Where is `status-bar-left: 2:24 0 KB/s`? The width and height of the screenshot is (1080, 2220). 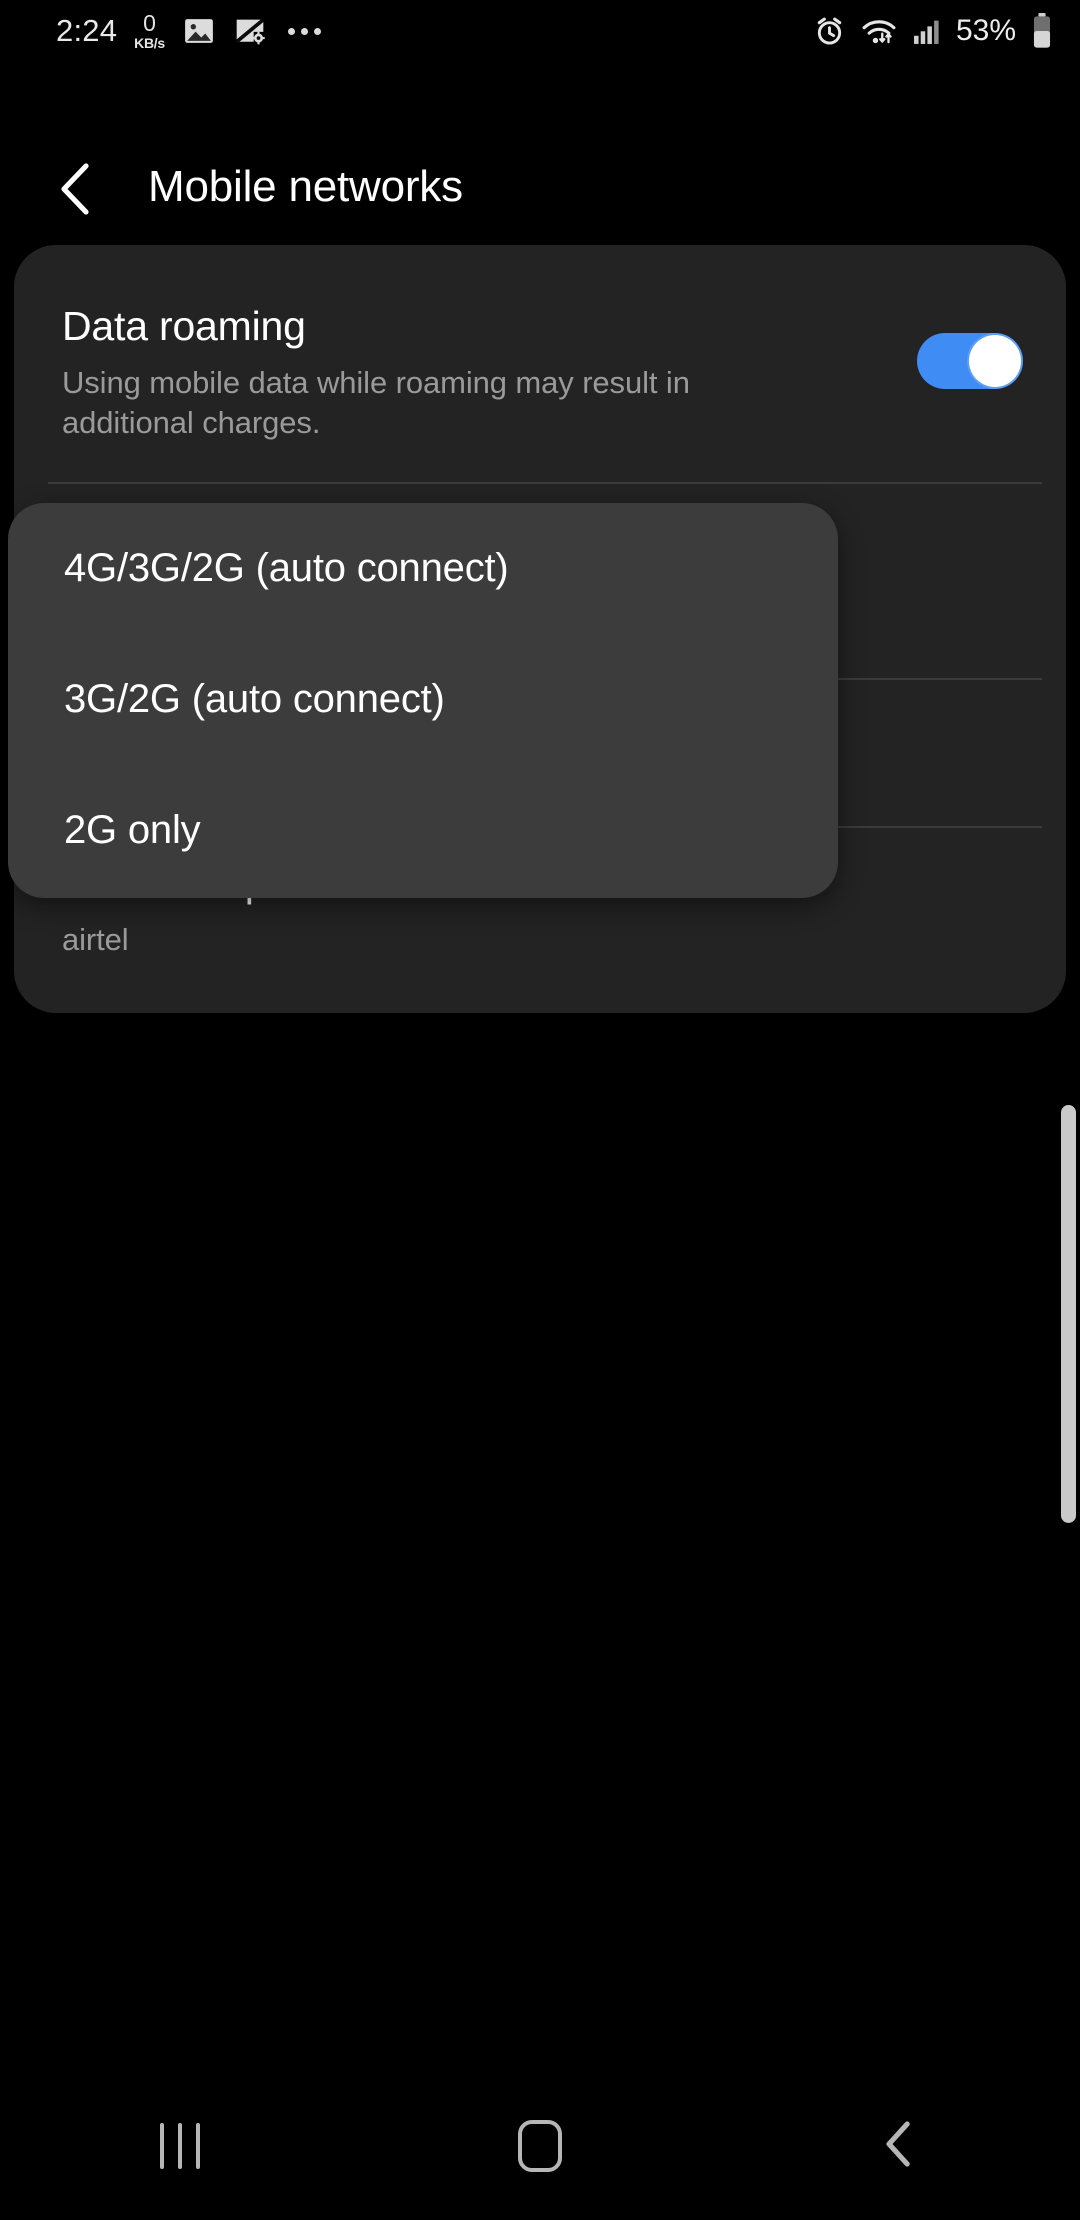 status-bar-left: 2:24 0 KB/s is located at coordinates (188, 30).